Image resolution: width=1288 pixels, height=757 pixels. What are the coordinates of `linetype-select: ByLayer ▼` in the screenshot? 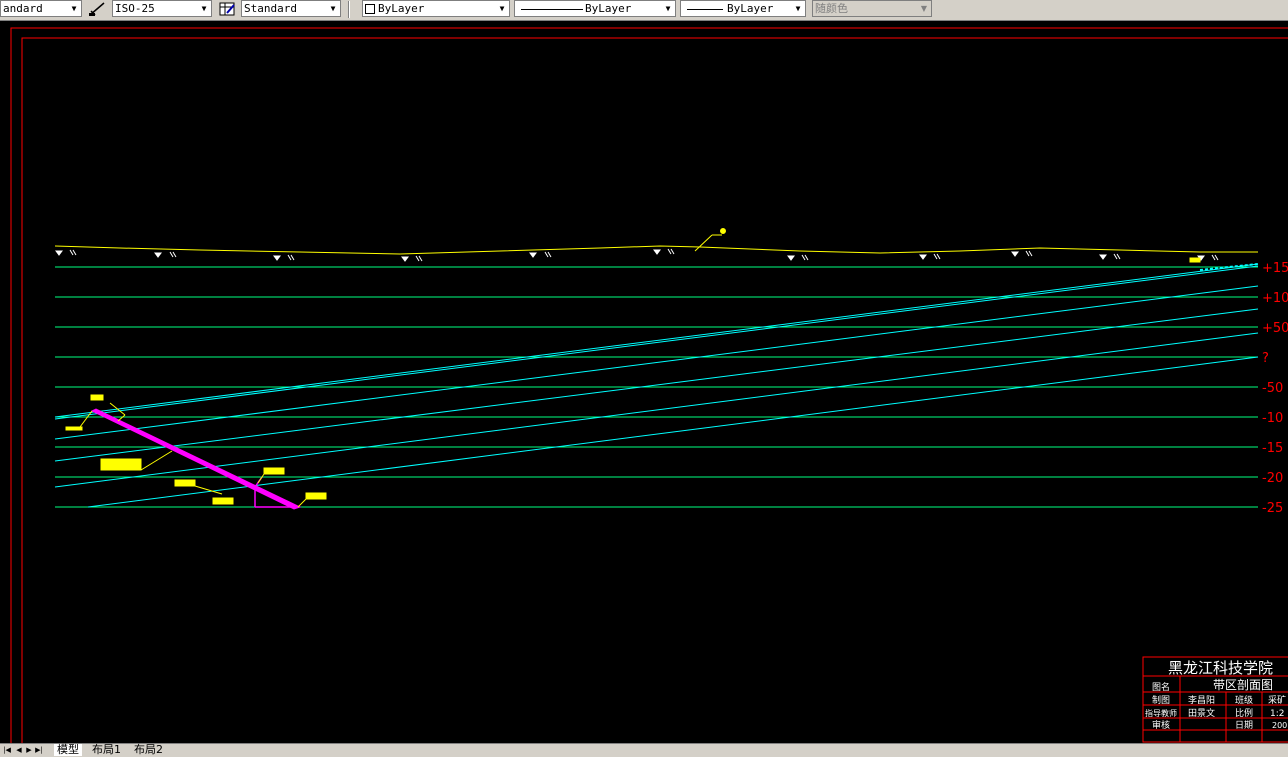 It's located at (595, 8).